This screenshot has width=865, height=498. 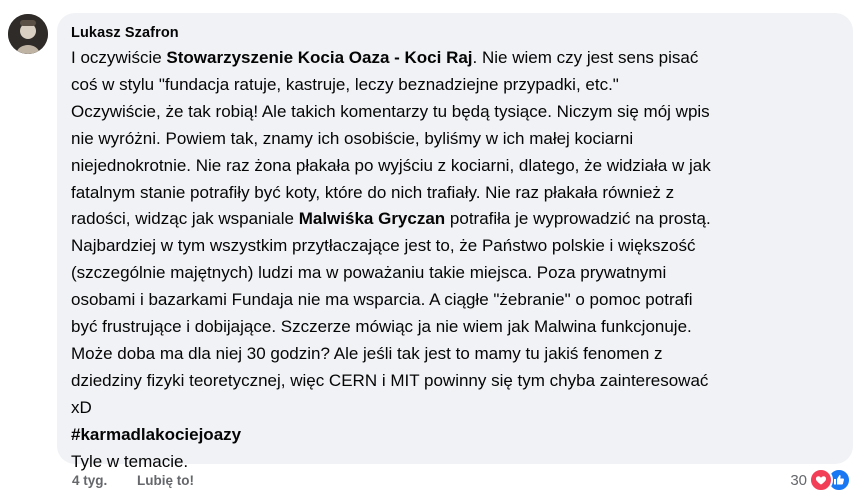 I want to click on like-button: Lubię to!, so click(x=165, y=480).